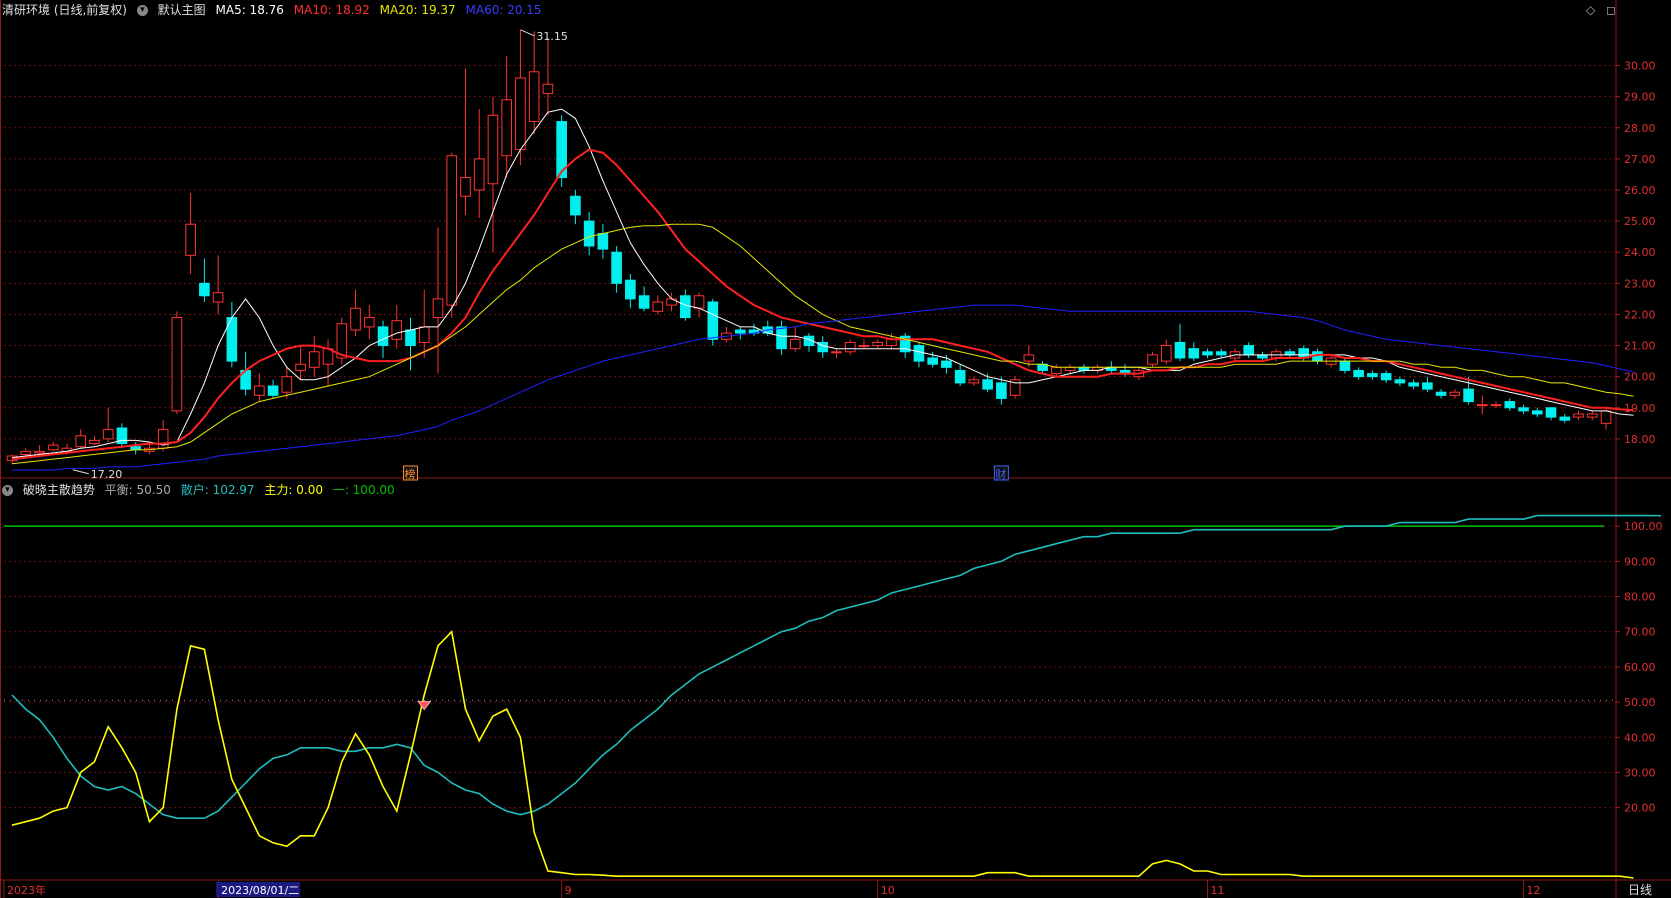 The height and width of the screenshot is (898, 1671). What do you see at coordinates (888, 890) in the screenshot?
I see `time-label: 10` at bounding box center [888, 890].